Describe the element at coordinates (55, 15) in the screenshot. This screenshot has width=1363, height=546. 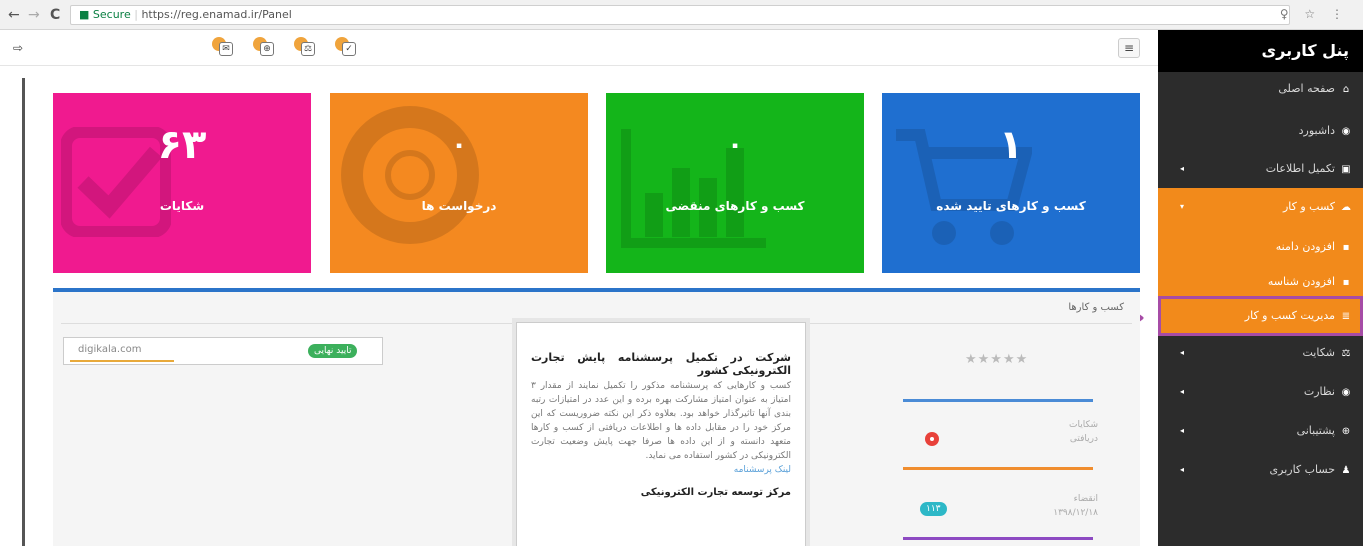
I see `reload-icon: C` at that location.